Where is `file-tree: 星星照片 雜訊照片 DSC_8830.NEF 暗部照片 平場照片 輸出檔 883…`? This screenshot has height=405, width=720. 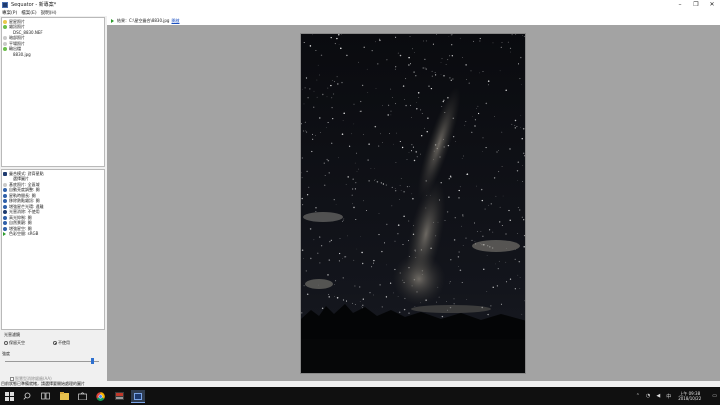 file-tree: 星星照片 雜訊照片 DSC_8830.NEF 暗部照片 平場照片 輸出檔 883… is located at coordinates (53, 92).